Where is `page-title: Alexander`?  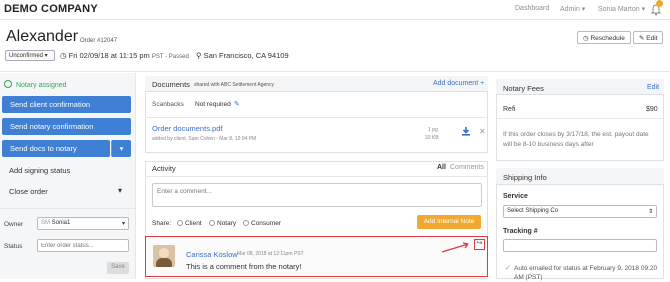
page-title: Alexander is located at coordinates (42, 36).